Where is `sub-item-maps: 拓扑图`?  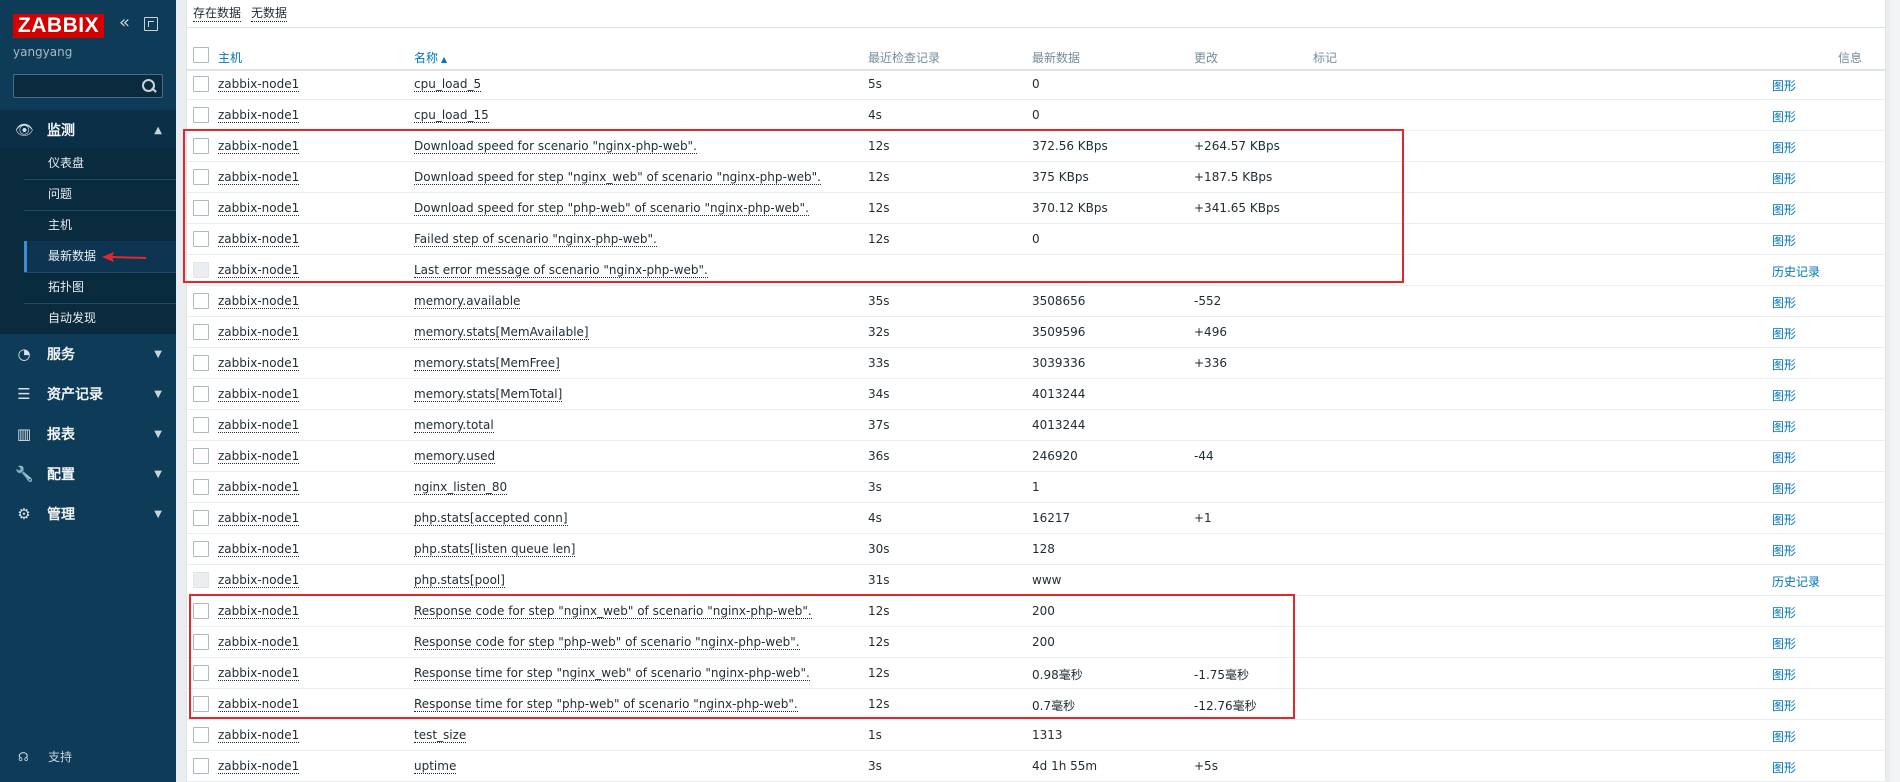 sub-item-maps: 拓扑图 is located at coordinates (100, 287).